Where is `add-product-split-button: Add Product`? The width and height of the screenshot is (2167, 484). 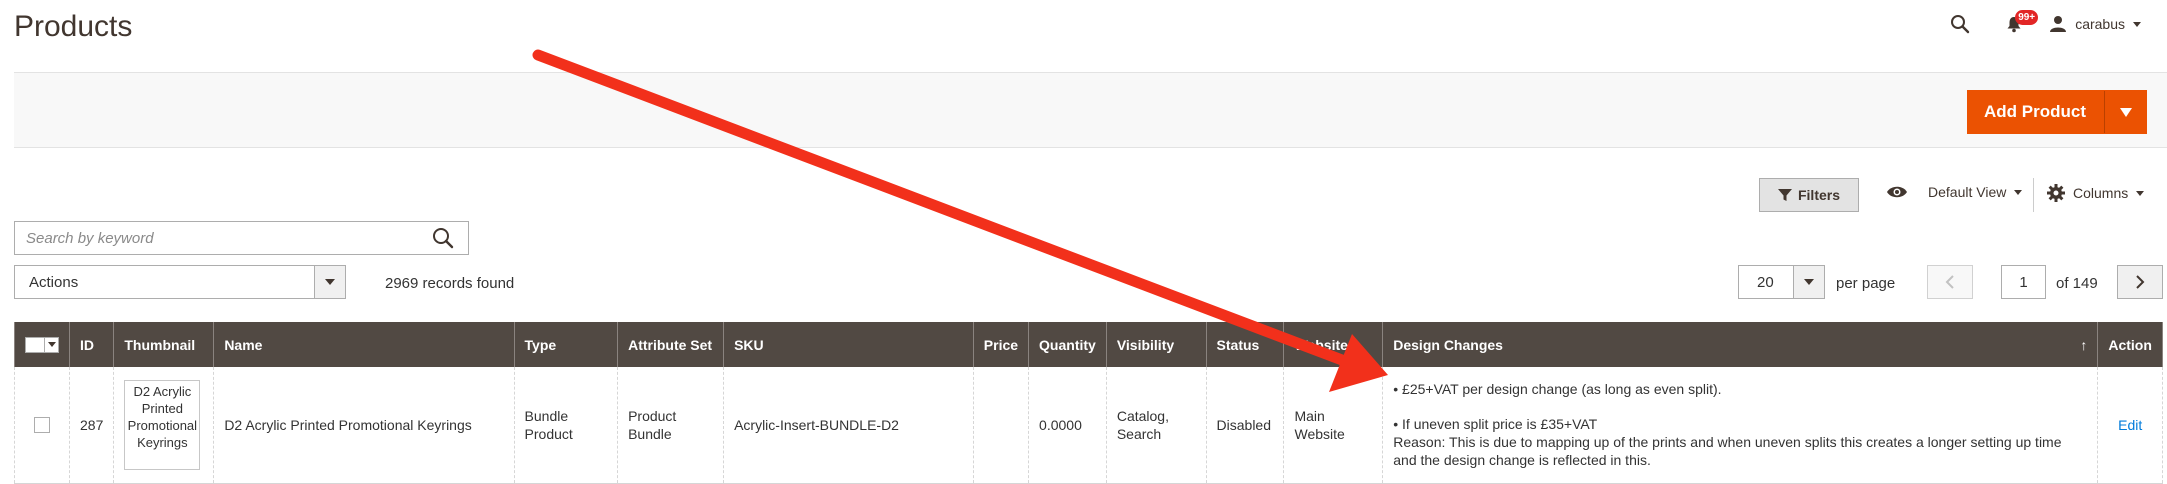
add-product-split-button: Add Product is located at coordinates (2057, 112).